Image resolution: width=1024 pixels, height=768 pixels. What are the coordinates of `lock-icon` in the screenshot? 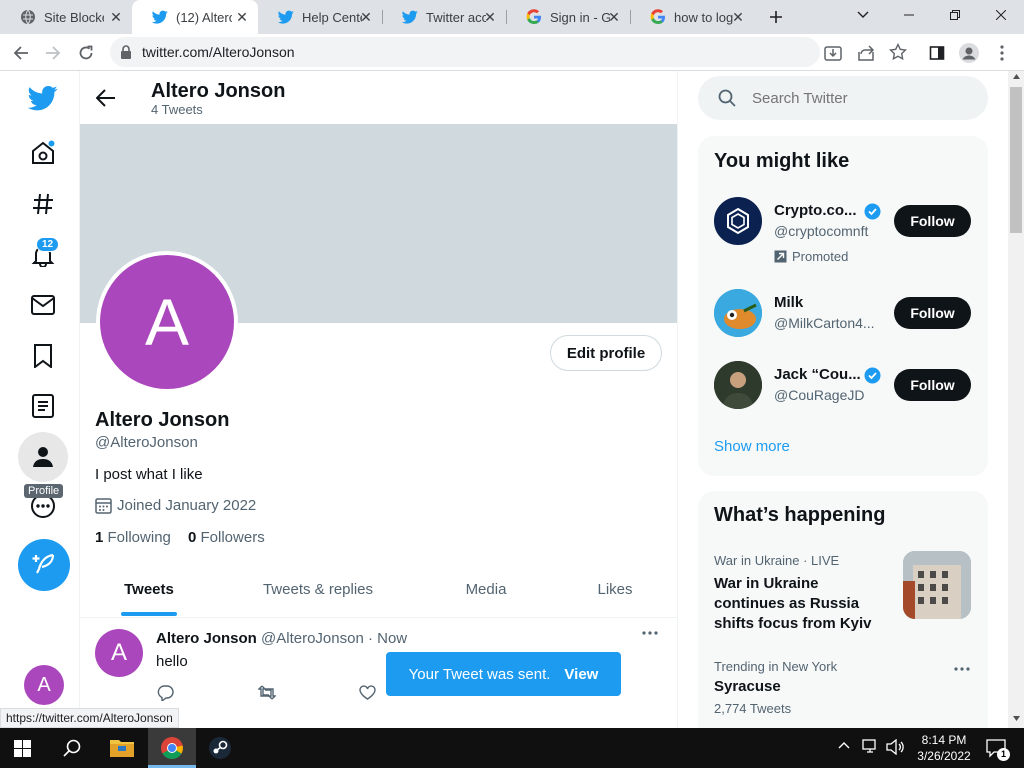 It's located at (126, 52).